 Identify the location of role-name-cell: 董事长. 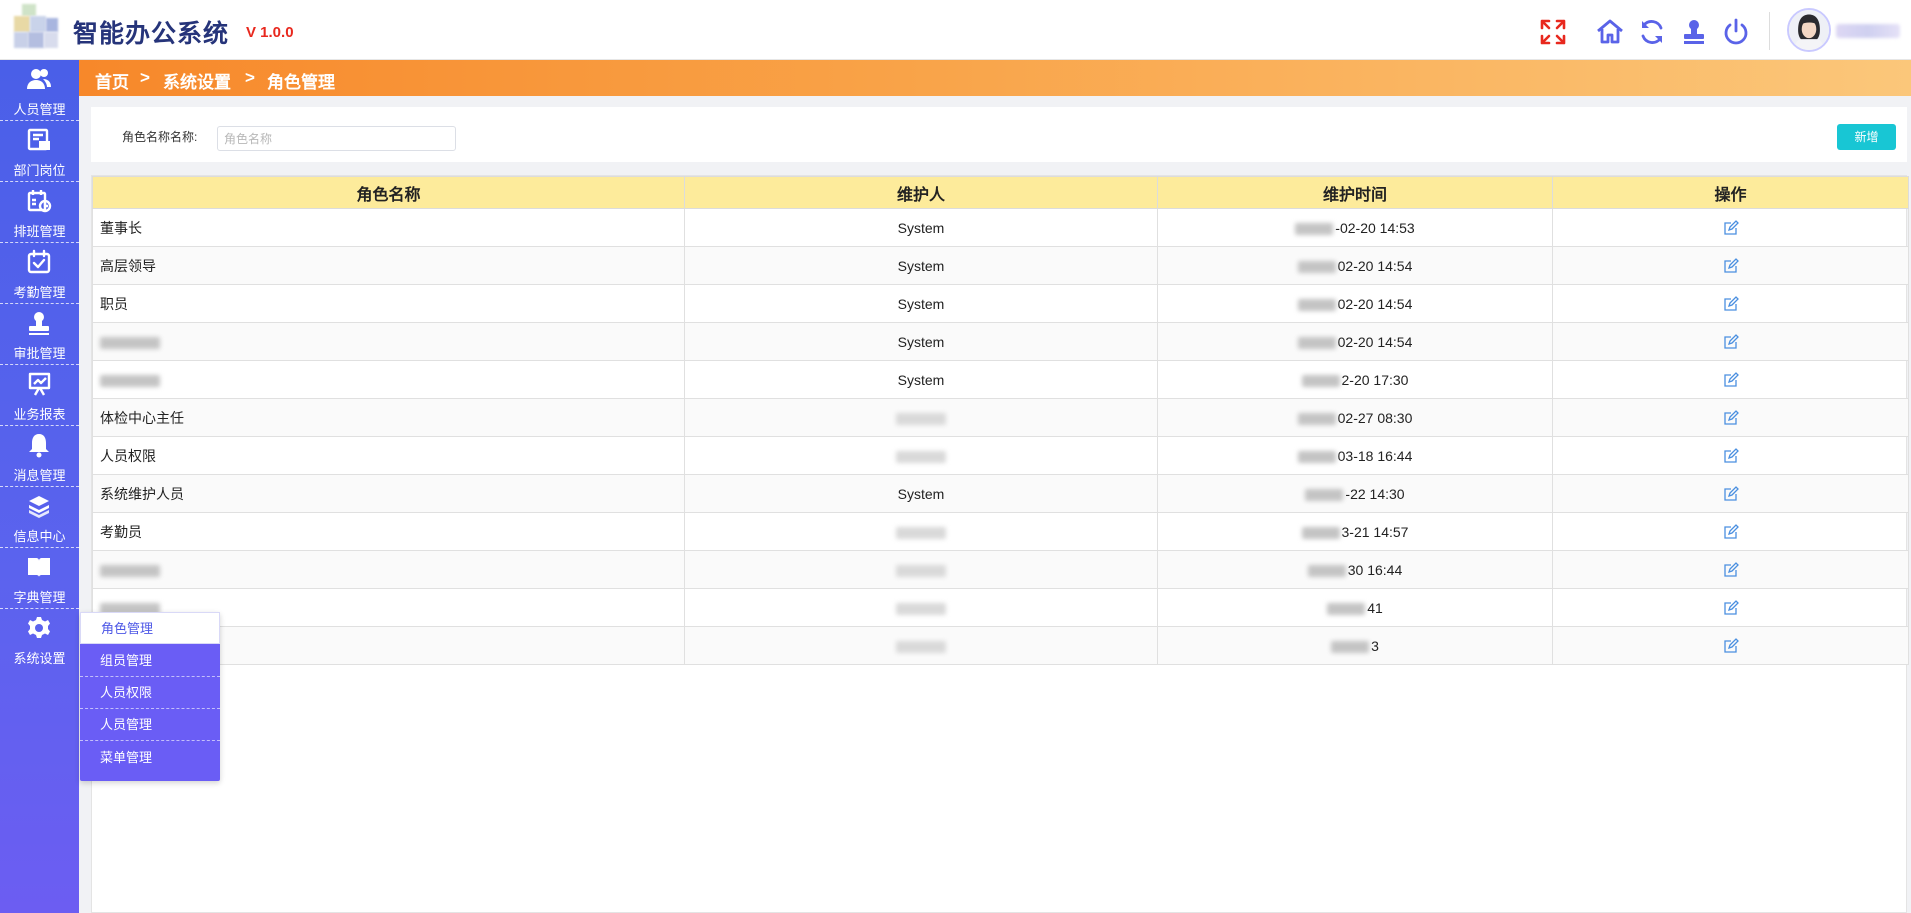
(388, 227).